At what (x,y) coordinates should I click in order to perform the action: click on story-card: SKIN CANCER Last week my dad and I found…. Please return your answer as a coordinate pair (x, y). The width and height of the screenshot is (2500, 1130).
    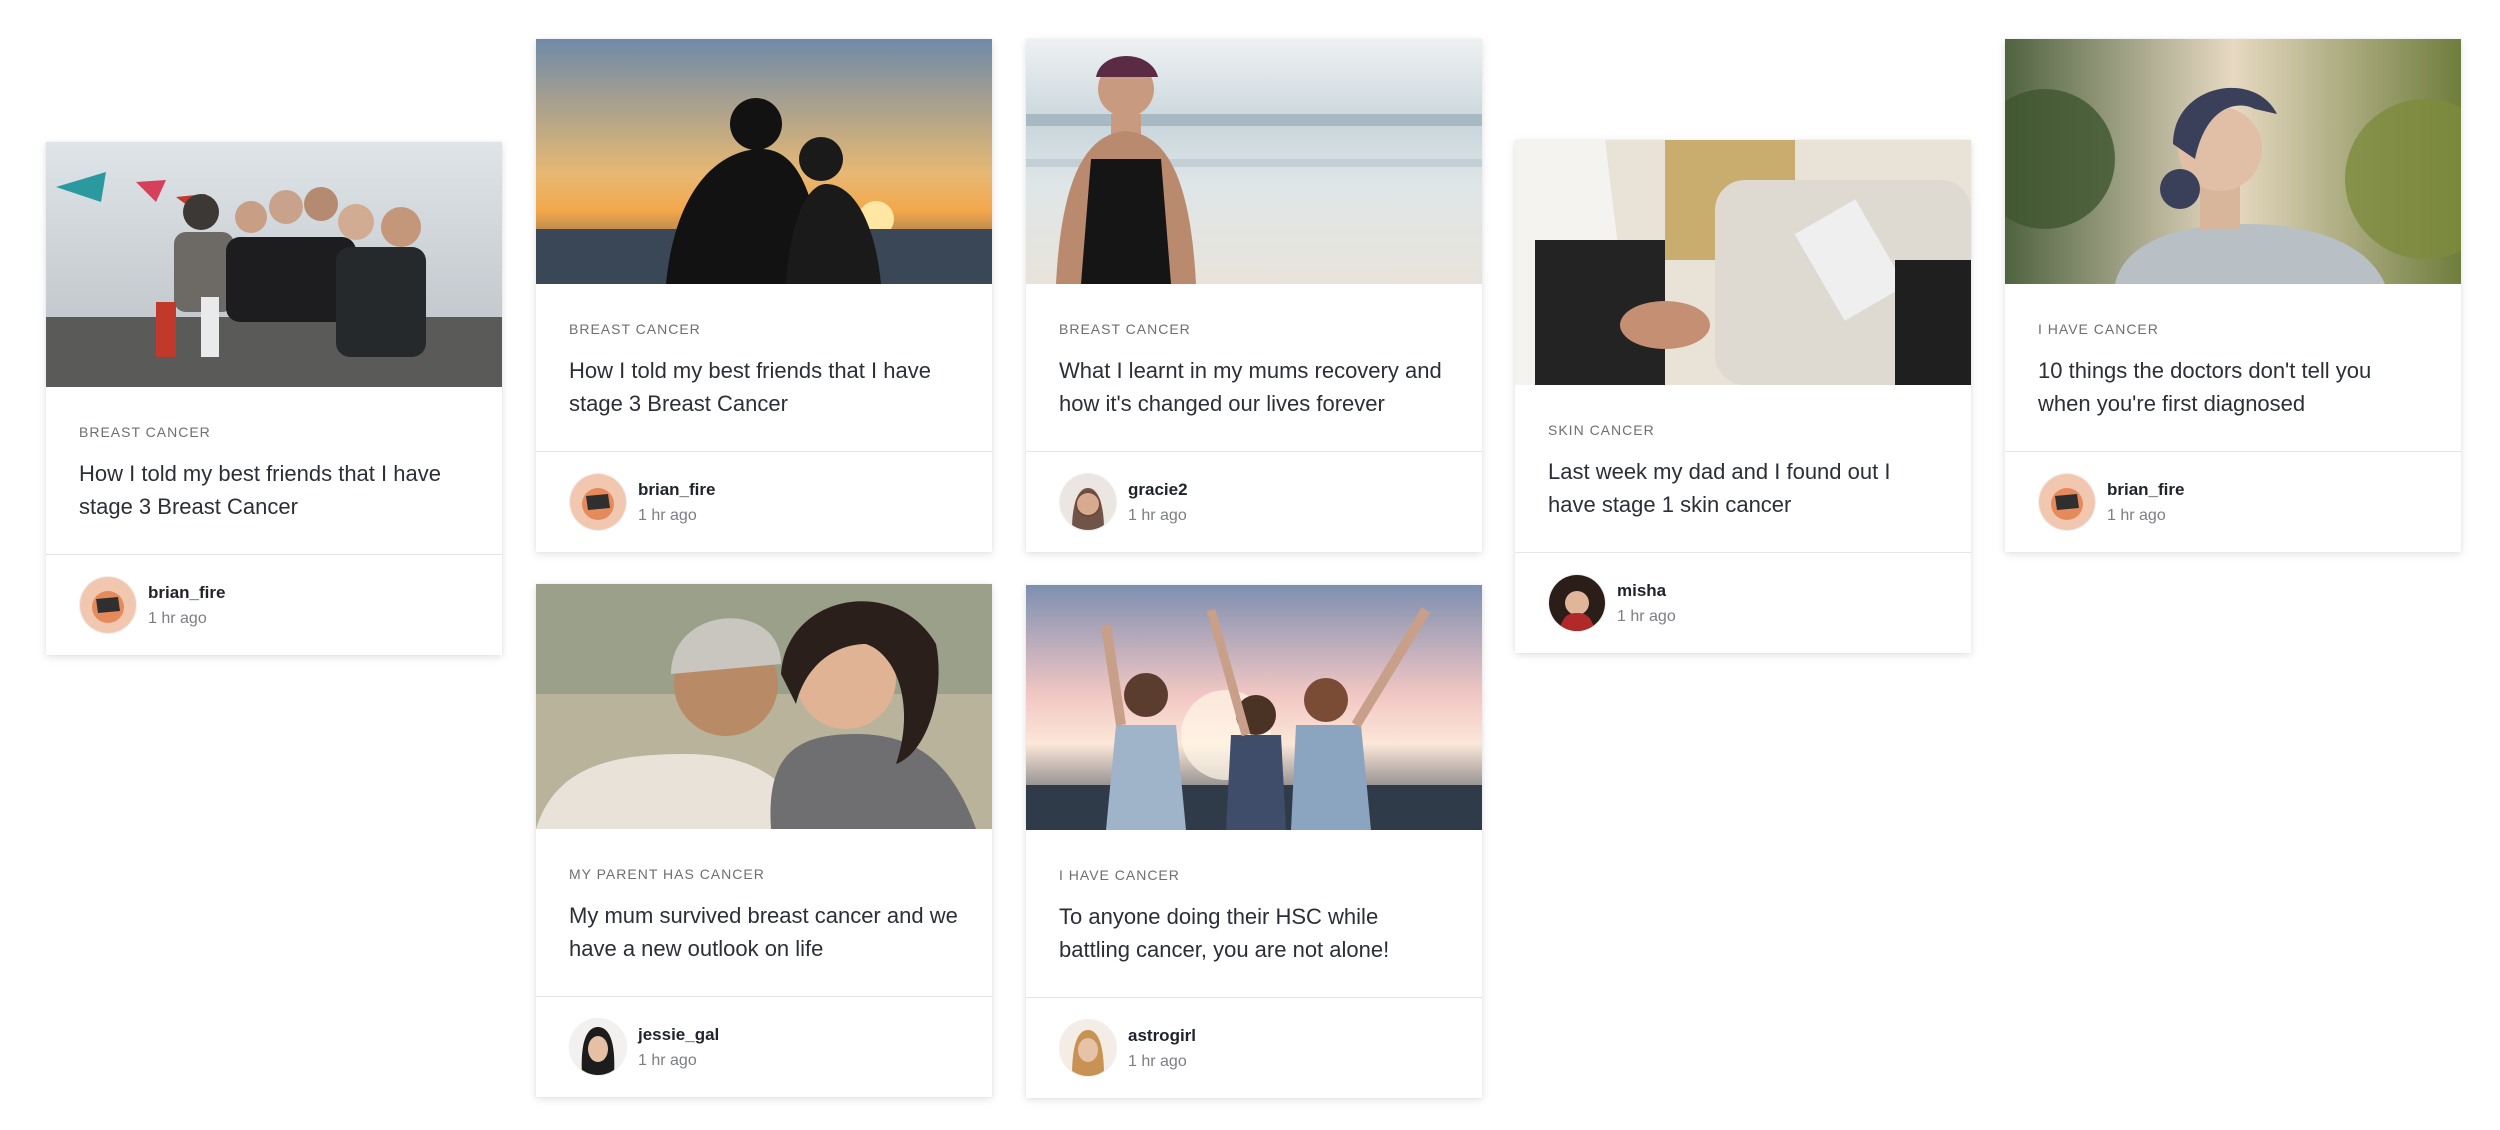
    Looking at the image, I should click on (1743, 396).